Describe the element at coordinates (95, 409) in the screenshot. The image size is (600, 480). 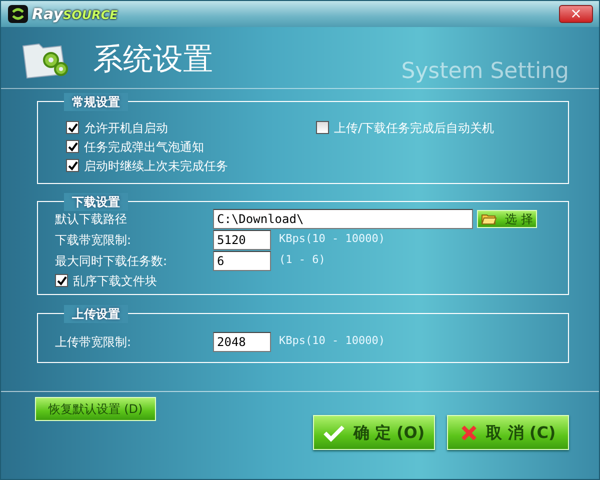
I see `restore-defaults-button: 恢复默认设置 (D)` at that location.